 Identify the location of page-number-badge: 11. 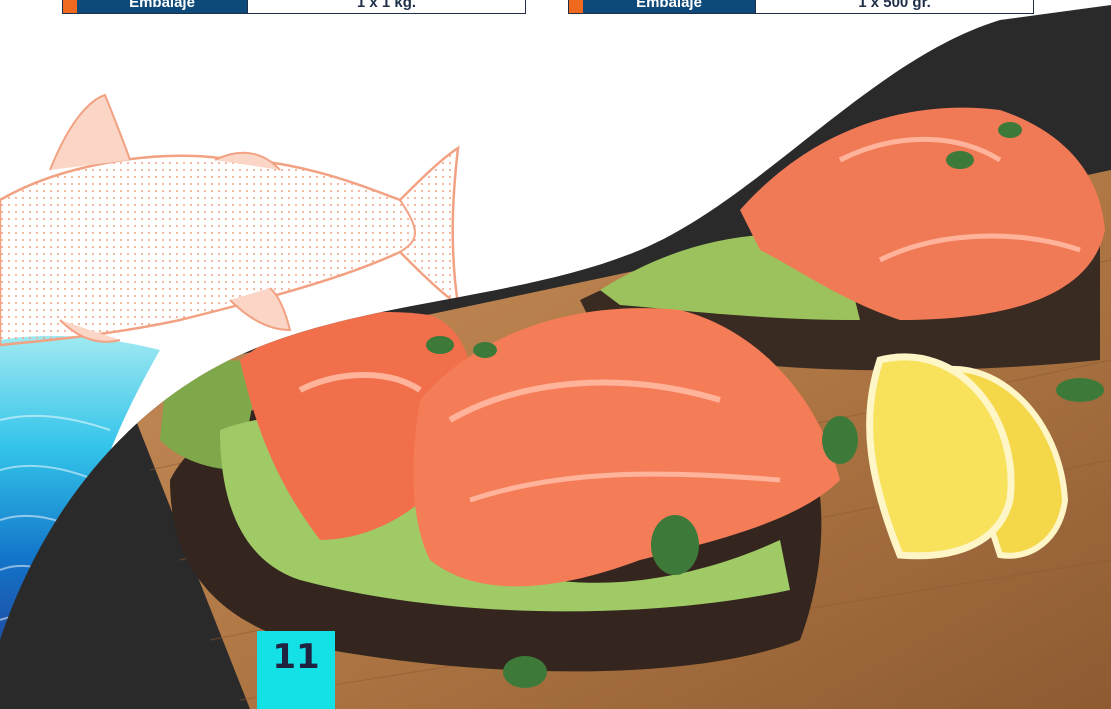
(296, 670).